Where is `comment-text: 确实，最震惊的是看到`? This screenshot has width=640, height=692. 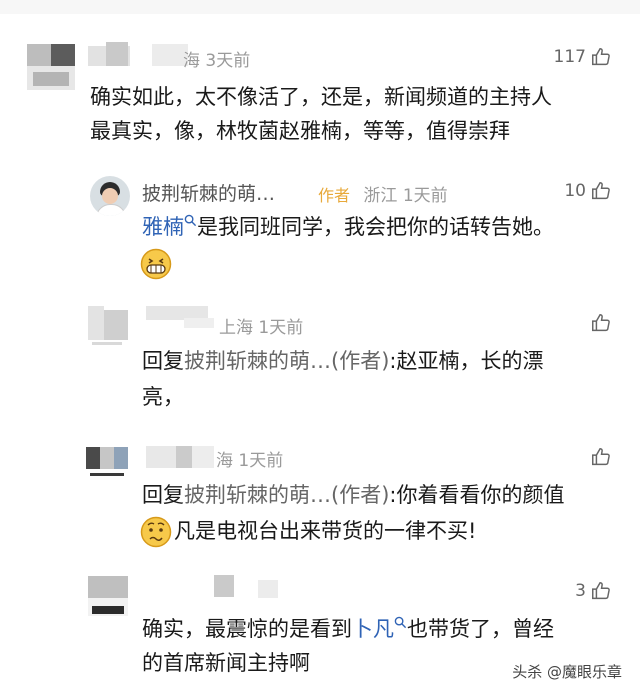
comment-text: 确实，最震惊的是看到 is located at coordinates (247, 629).